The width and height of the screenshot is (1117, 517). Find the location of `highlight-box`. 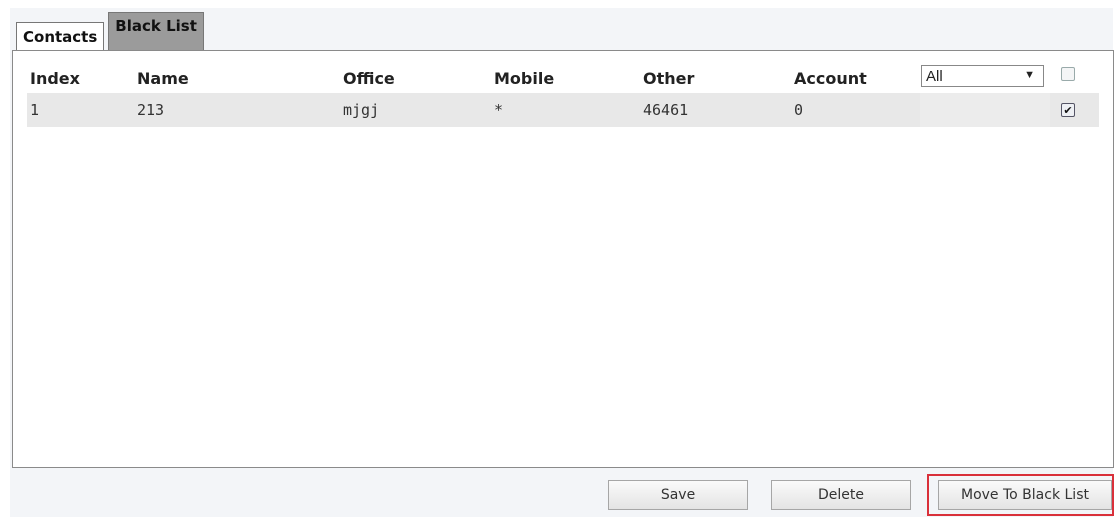

highlight-box is located at coordinates (1020, 495).